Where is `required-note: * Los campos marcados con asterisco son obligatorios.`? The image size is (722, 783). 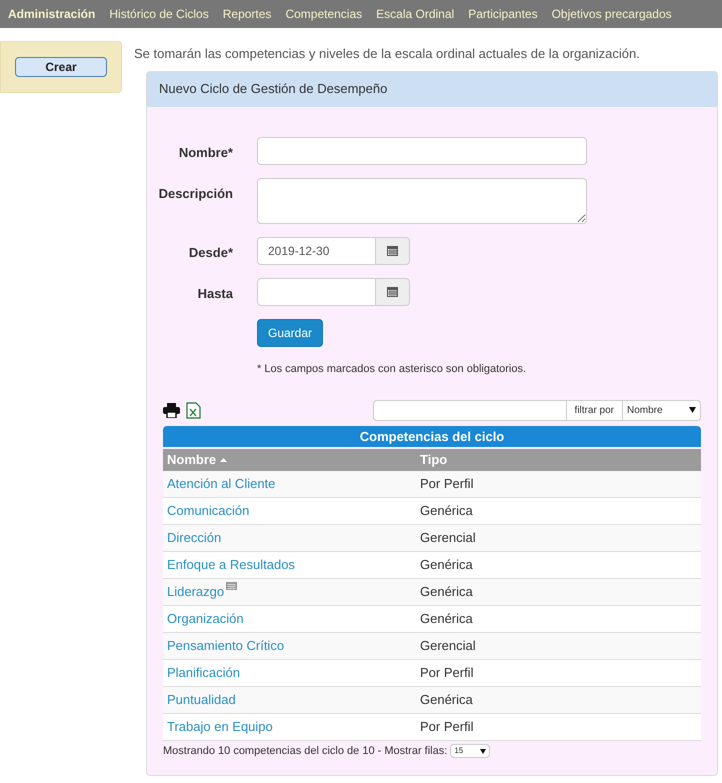
required-note: * Los campos marcados con asterisco son obligatorios. is located at coordinates (392, 369).